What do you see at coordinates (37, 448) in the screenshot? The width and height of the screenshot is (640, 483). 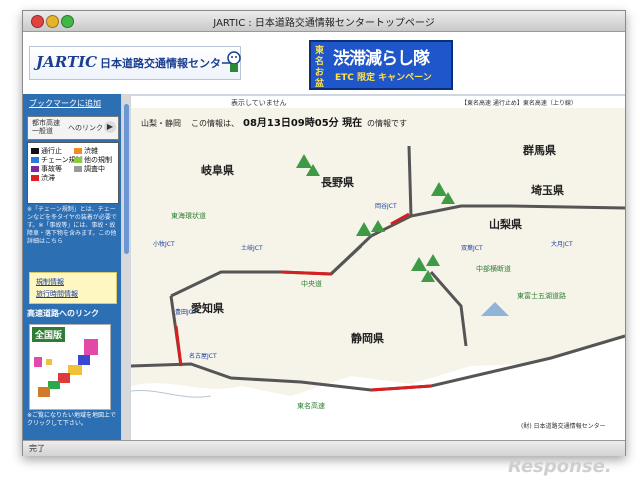 I see `status-text: 完了` at bounding box center [37, 448].